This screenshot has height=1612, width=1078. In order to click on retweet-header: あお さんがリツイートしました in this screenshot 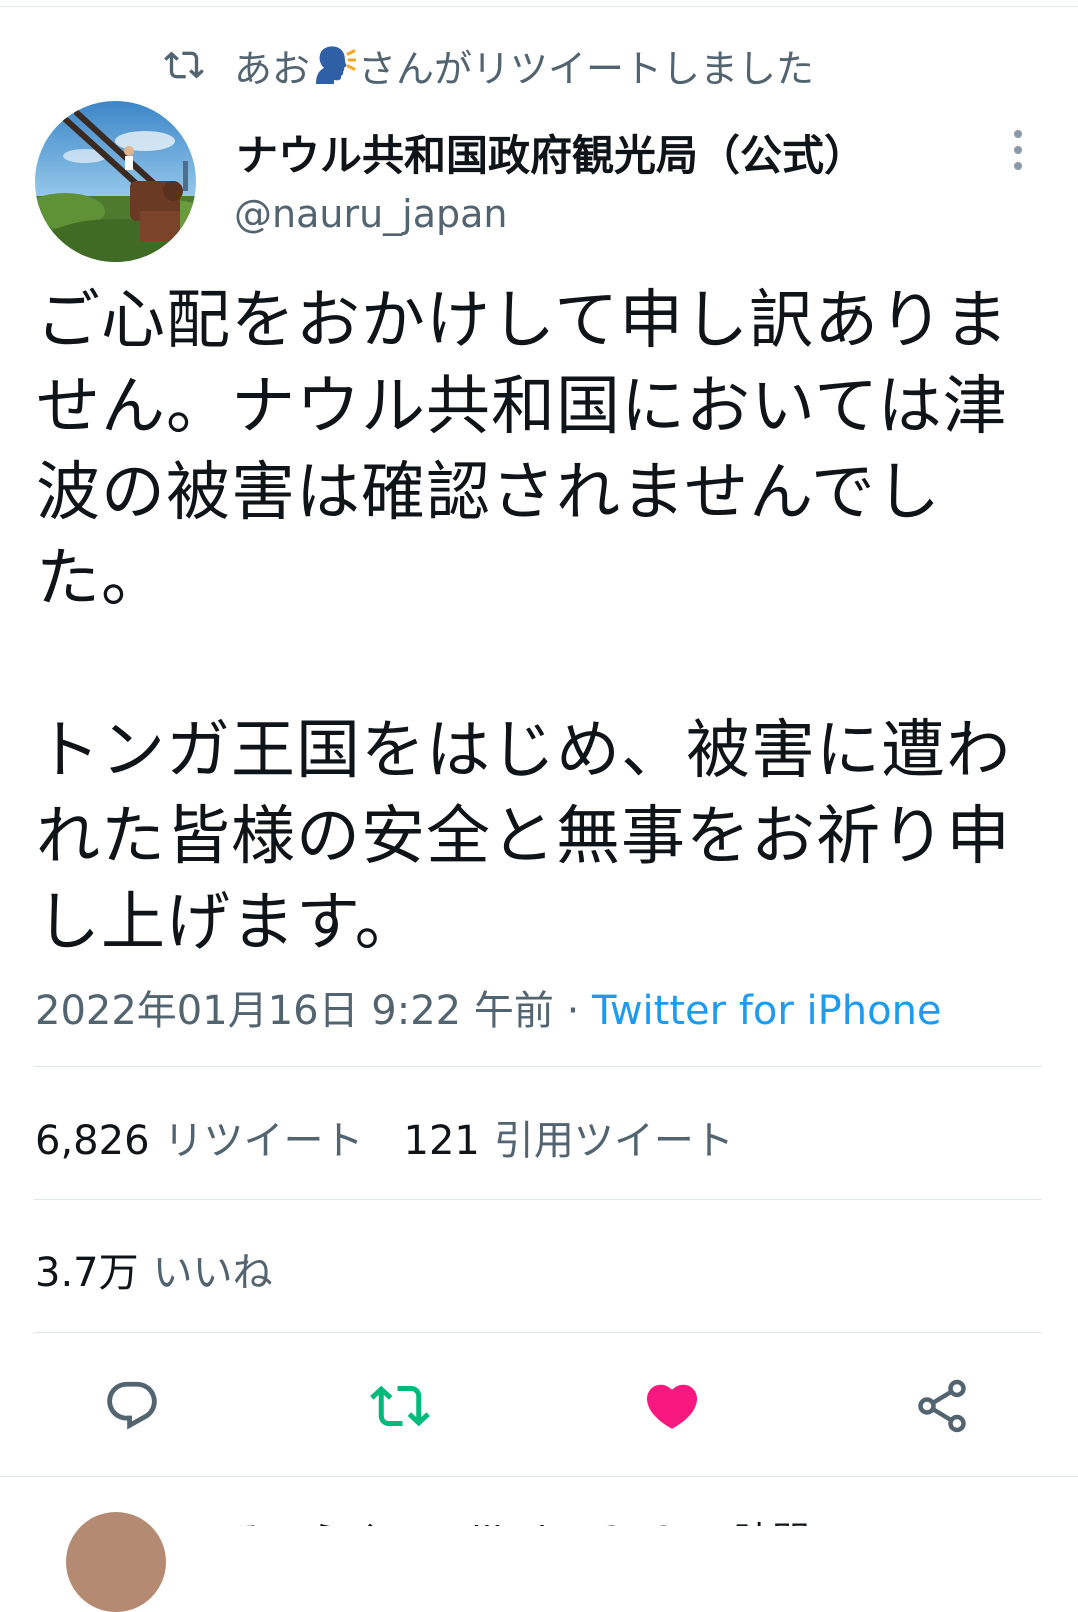, I will do `click(489, 65)`.